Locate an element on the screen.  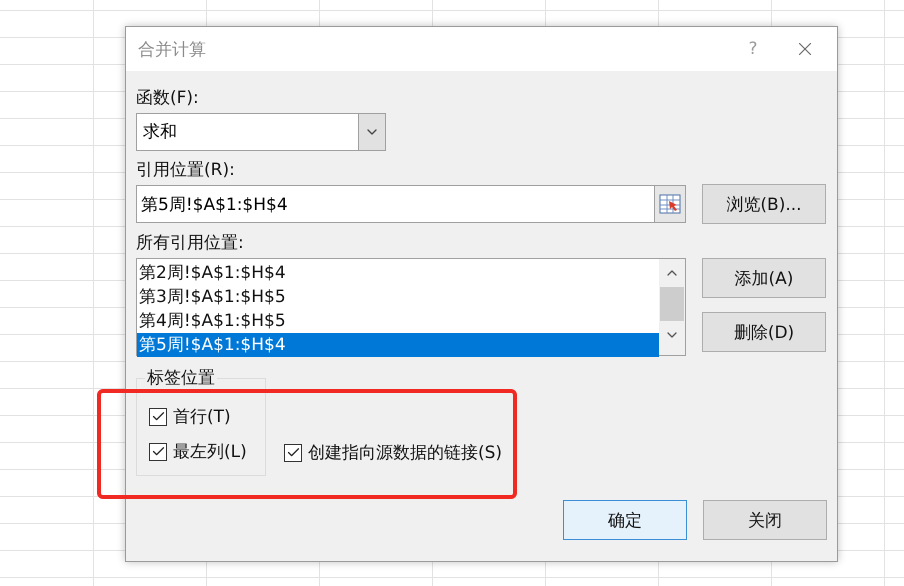
checkbox: 创建指向源数据的链接(S) is located at coordinates (393, 452).